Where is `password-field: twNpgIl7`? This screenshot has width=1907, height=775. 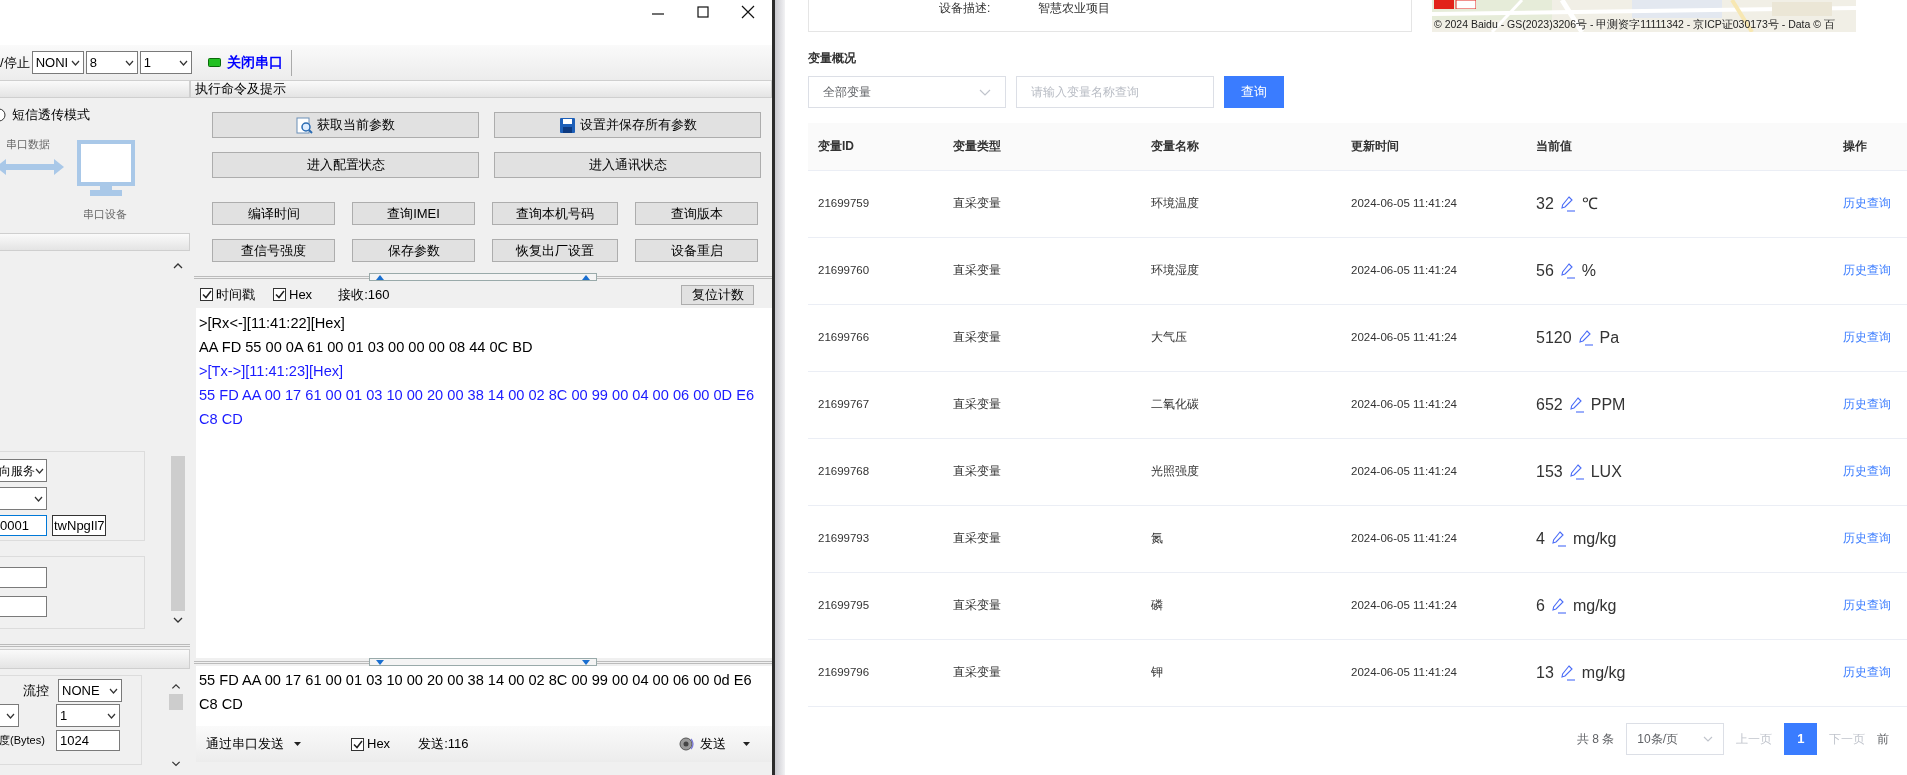
password-field: twNpgIl7 is located at coordinates (79, 525).